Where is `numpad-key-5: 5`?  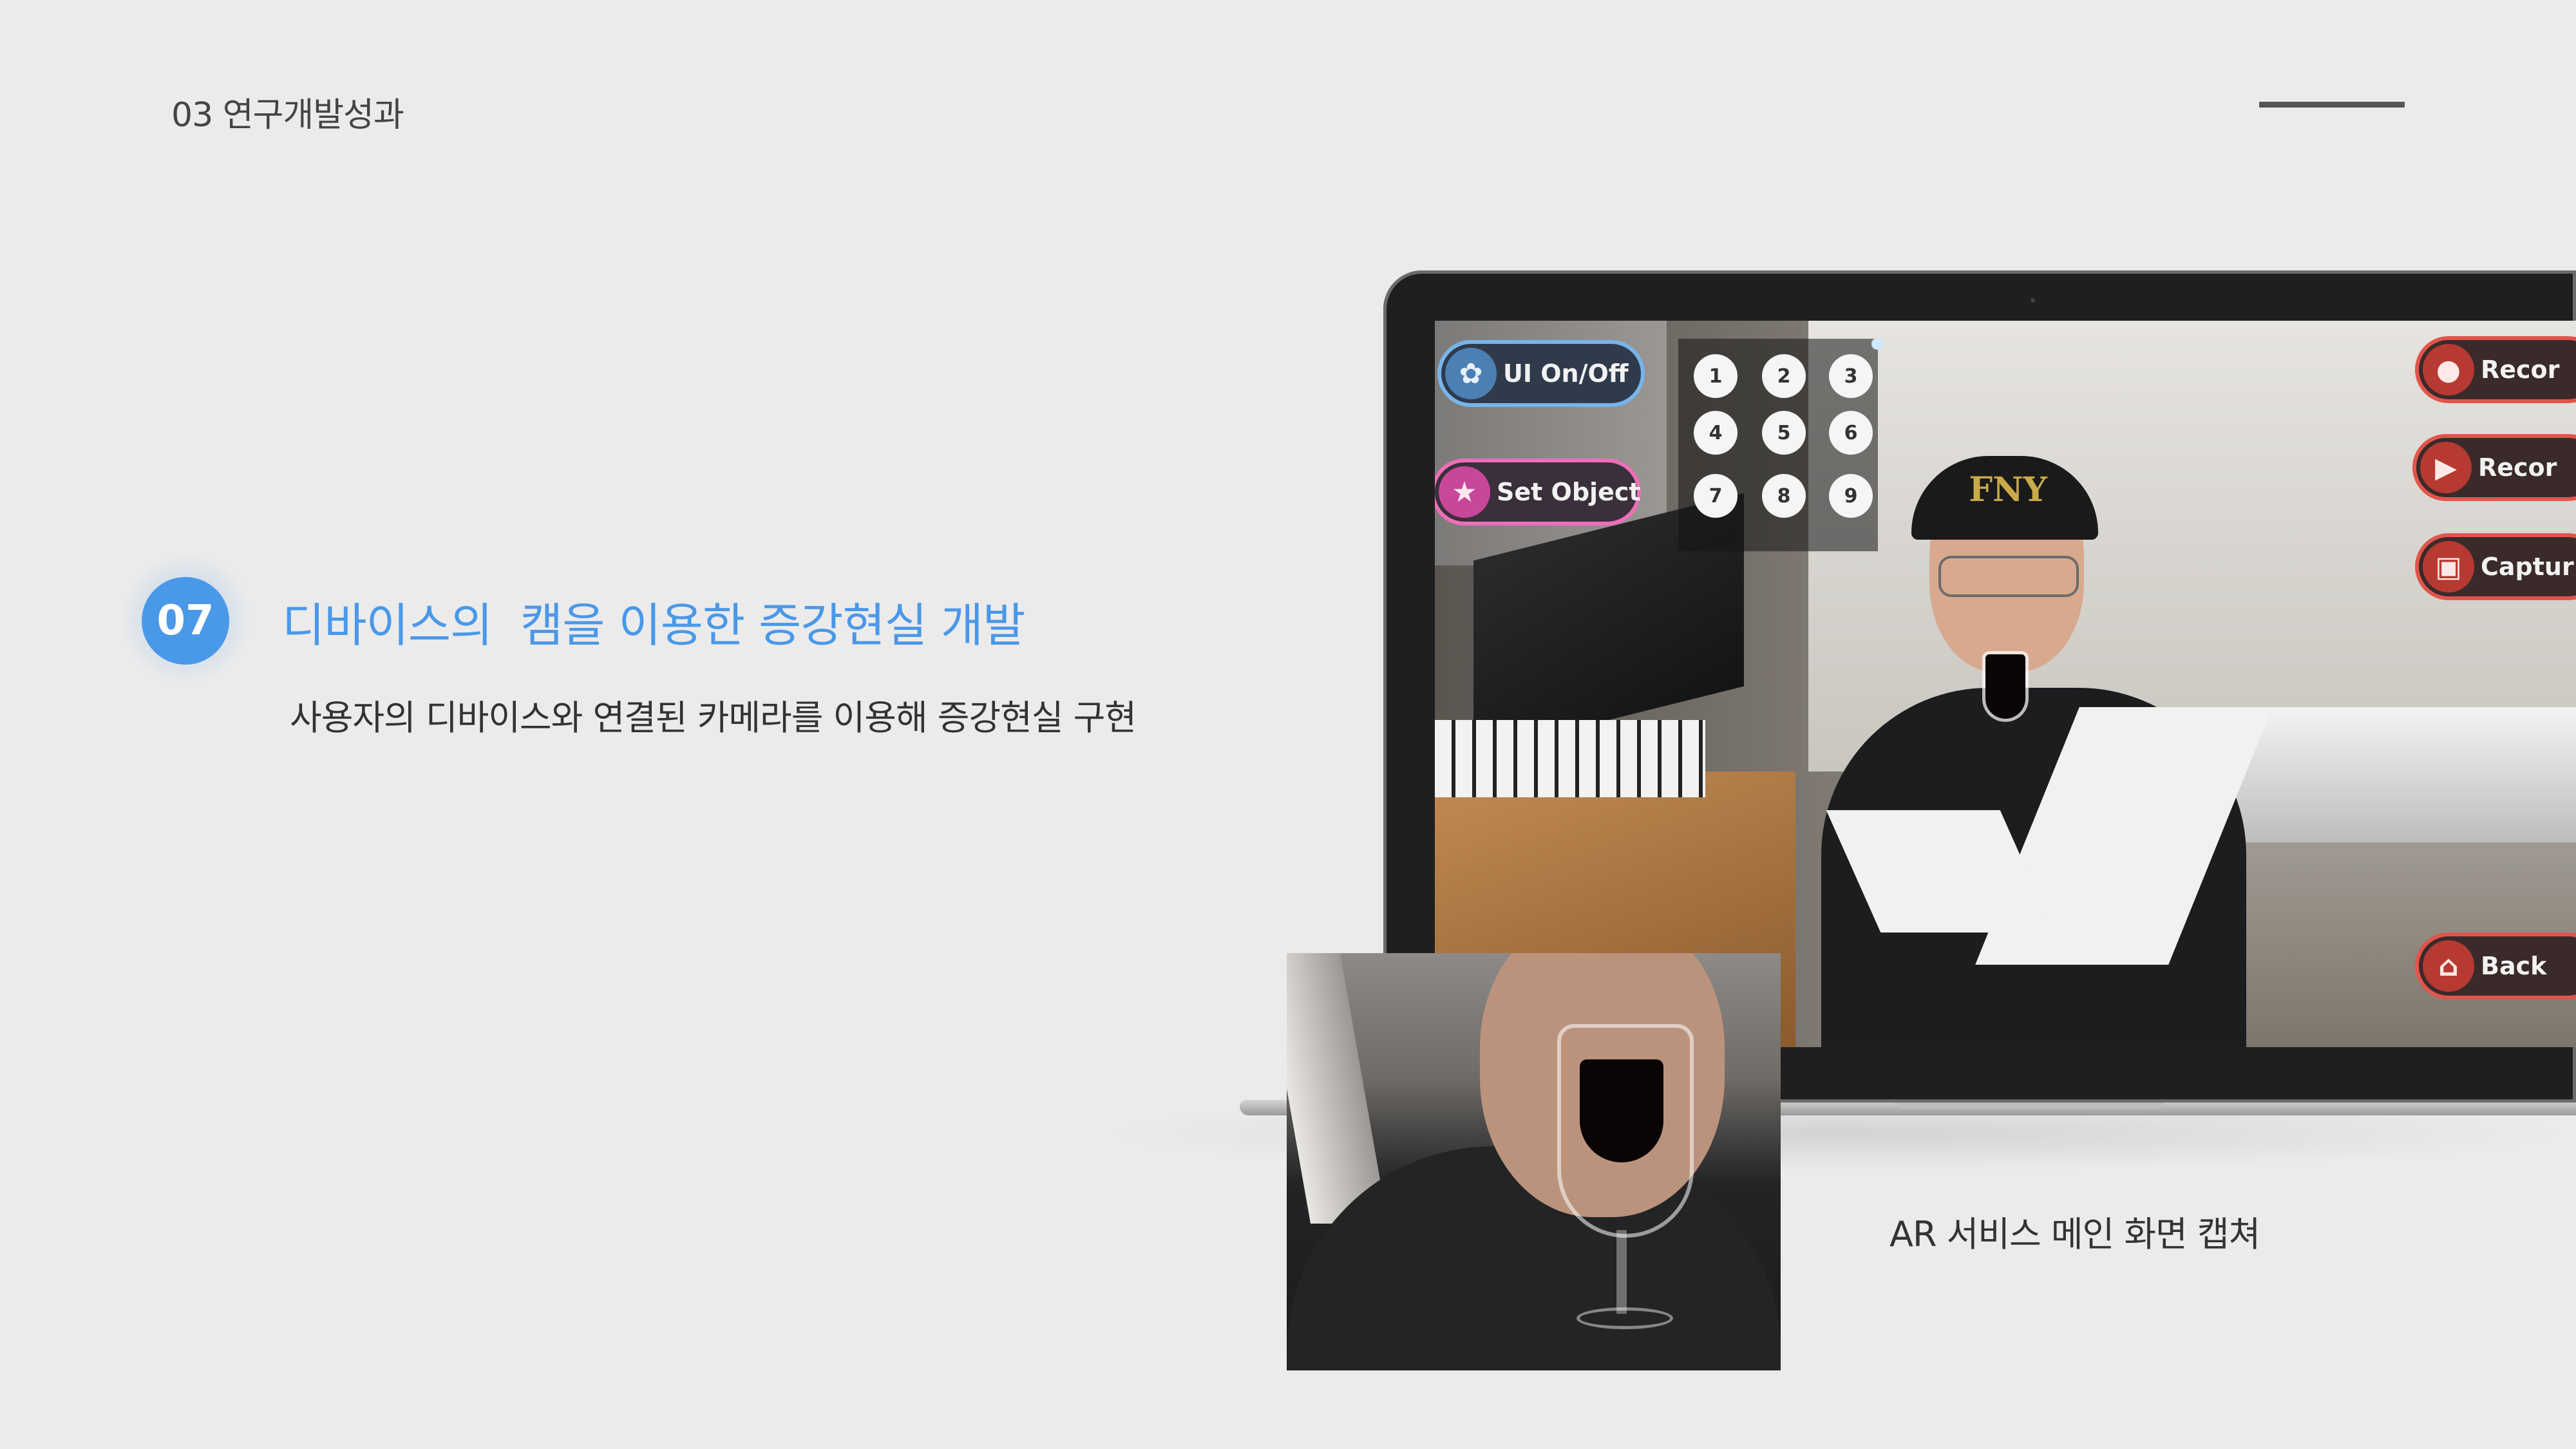
numpad-key-5: 5 is located at coordinates (1784, 433).